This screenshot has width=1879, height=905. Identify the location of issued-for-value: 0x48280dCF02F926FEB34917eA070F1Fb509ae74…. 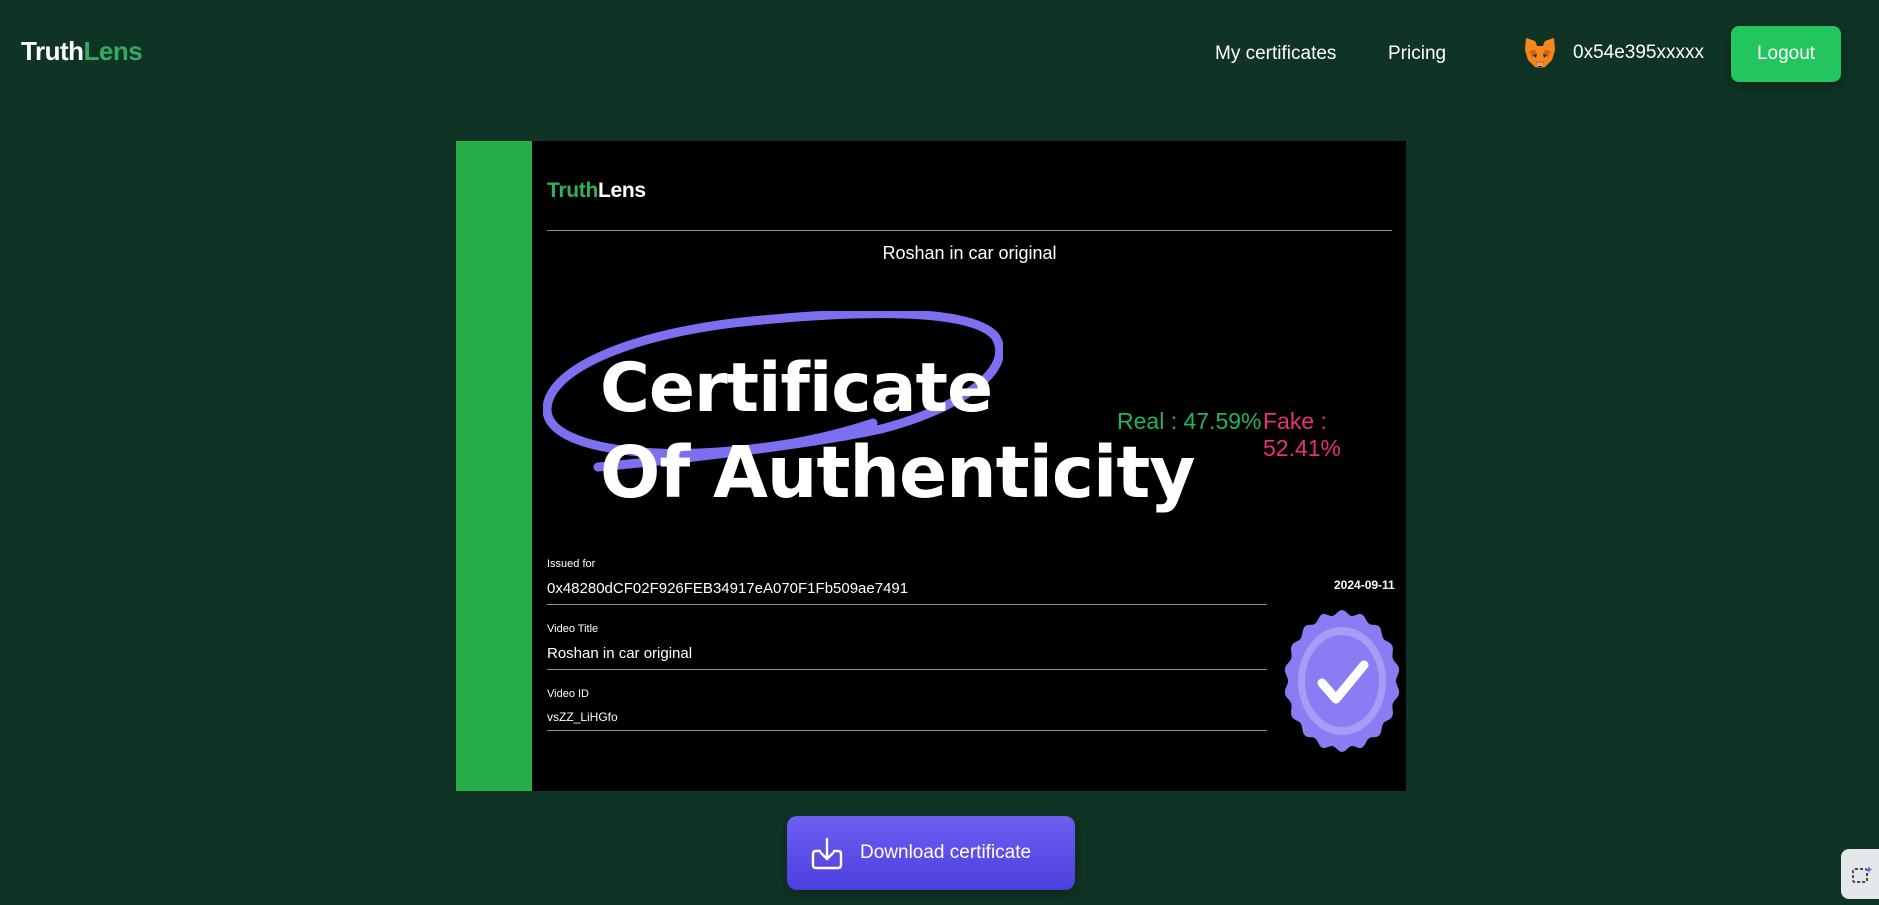
(728, 588).